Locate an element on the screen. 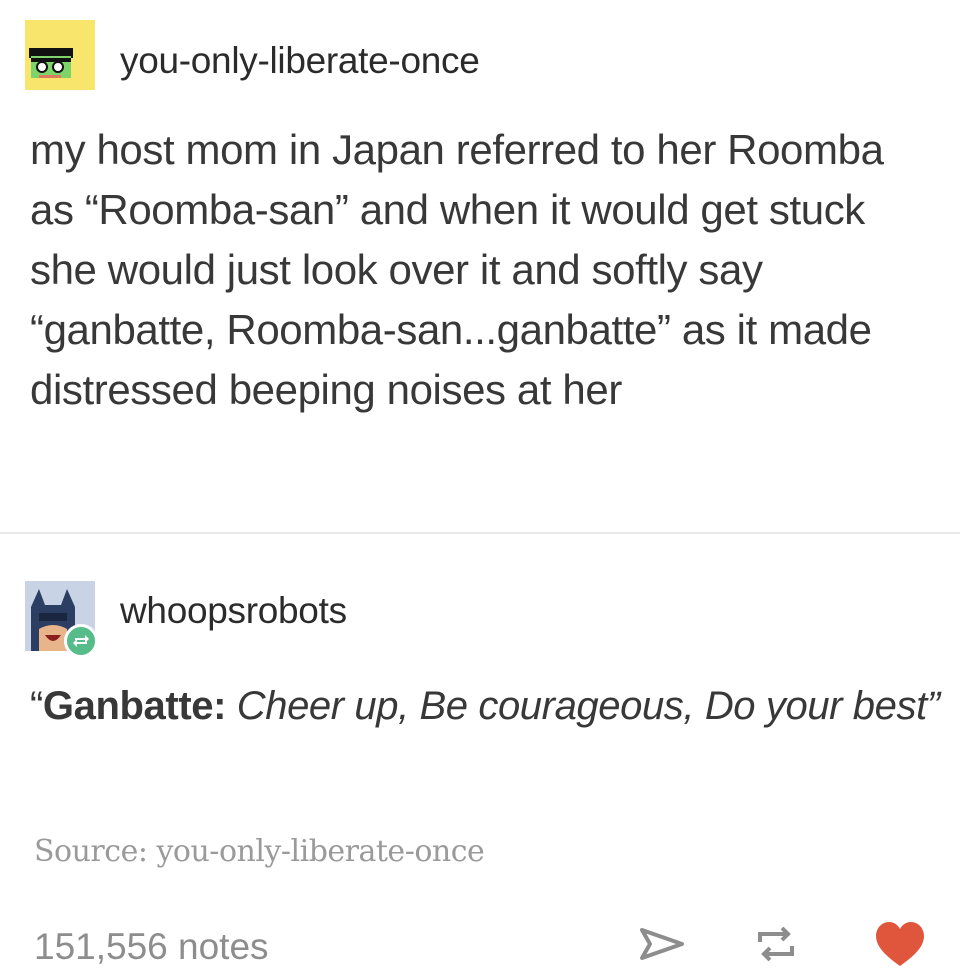  reblog-button is located at coordinates (776, 944).